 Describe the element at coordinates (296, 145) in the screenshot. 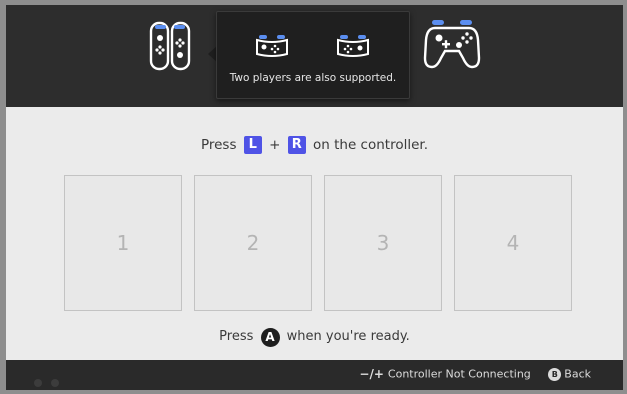

I see `r-button-icon: R` at that location.